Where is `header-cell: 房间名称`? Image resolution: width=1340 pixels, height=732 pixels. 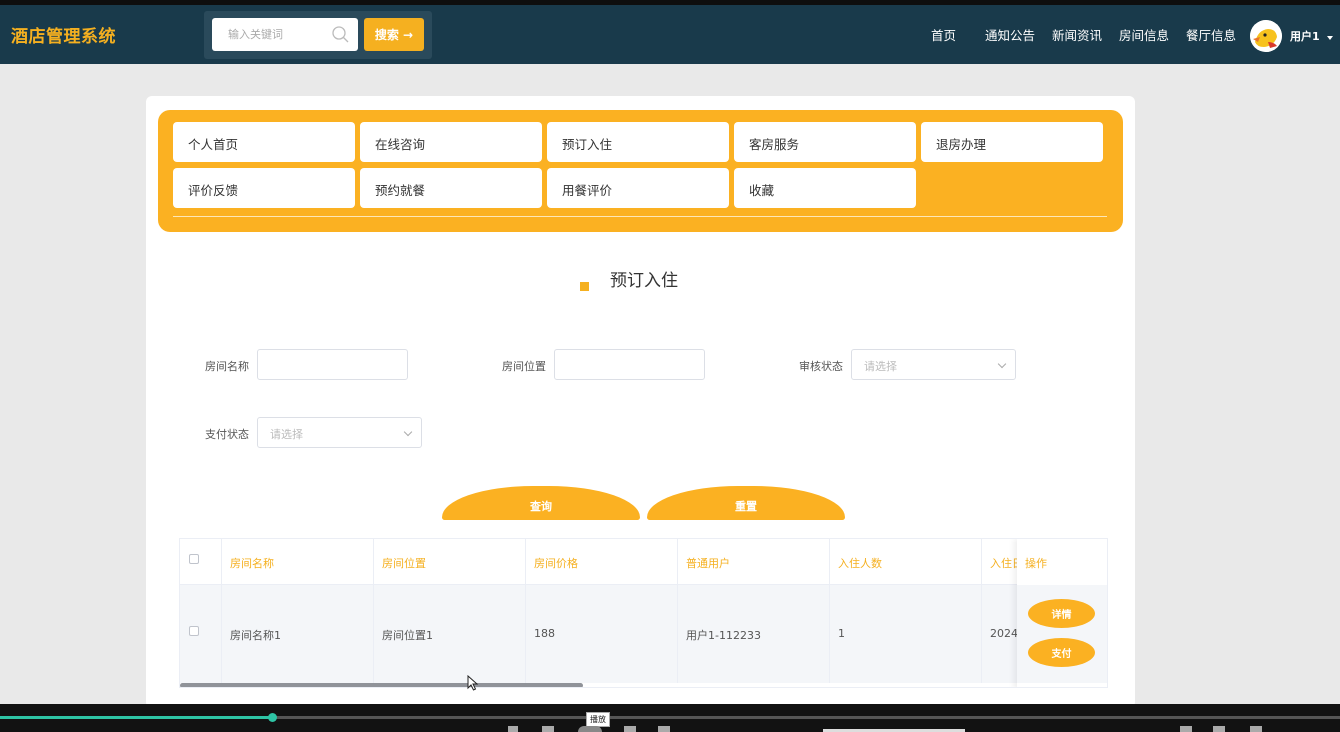
header-cell: 房间名称 is located at coordinates (298, 561).